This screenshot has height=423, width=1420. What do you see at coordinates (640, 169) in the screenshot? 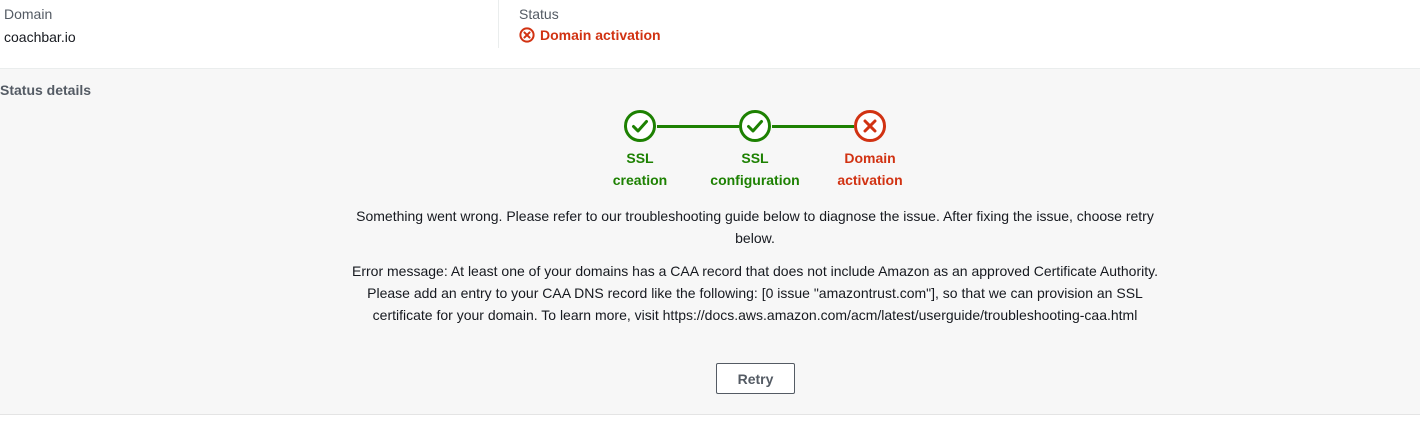
I see `step-label-ssl-creation: SSL creation` at bounding box center [640, 169].